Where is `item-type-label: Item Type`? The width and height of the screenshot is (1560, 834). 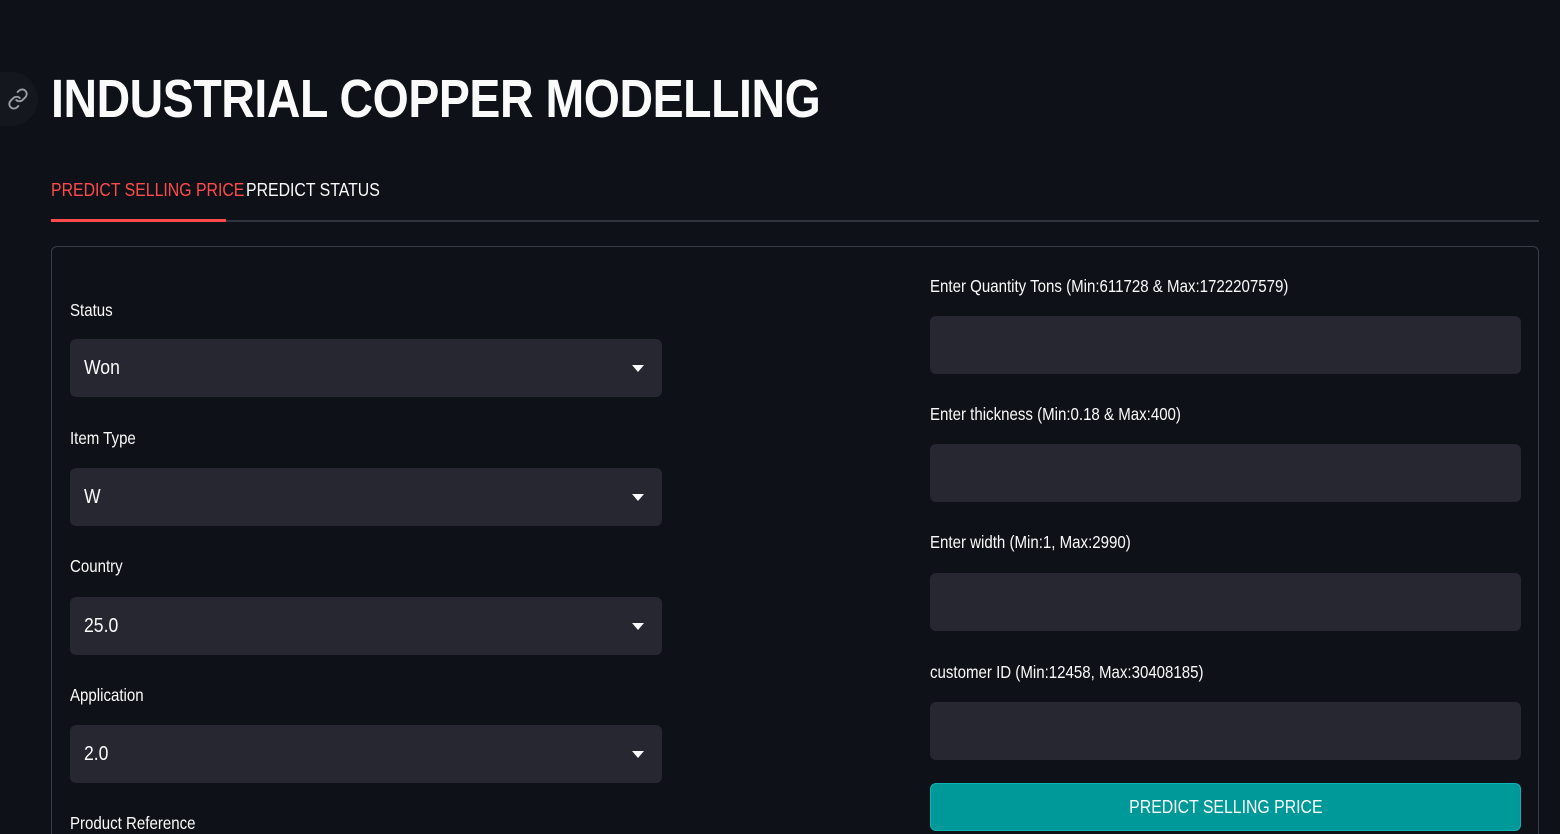 item-type-label: Item Type is located at coordinates (103, 438).